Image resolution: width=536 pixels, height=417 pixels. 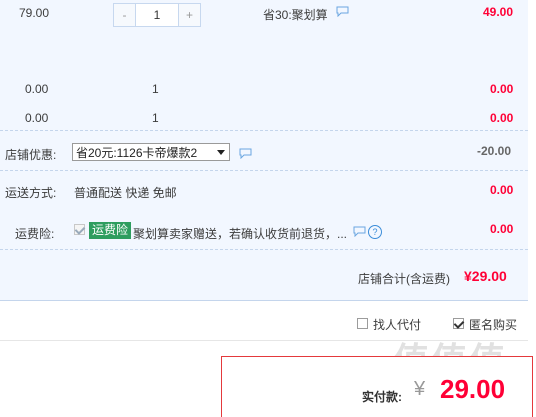 What do you see at coordinates (485, 276) in the screenshot?
I see `shop-total-amount: ¥29.00` at bounding box center [485, 276].